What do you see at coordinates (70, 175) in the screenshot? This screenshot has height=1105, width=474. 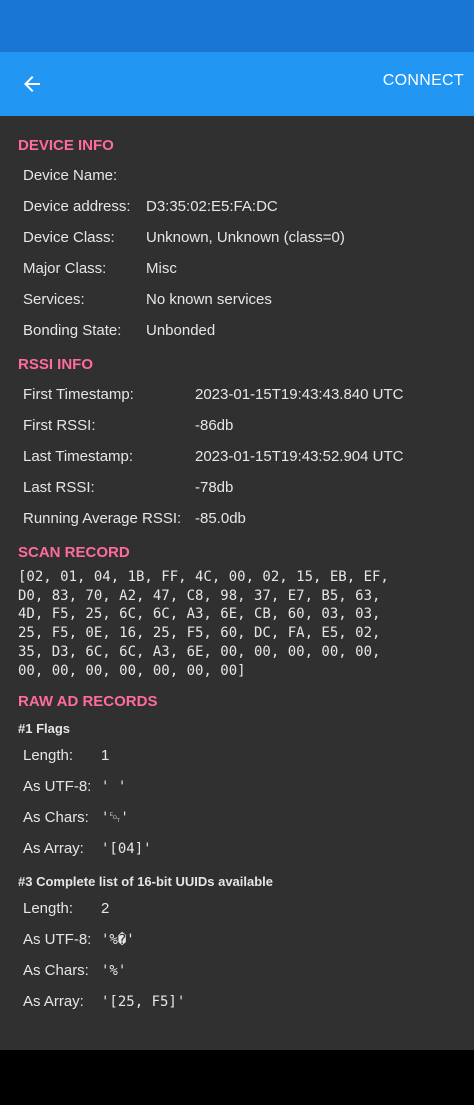 I see `info-label: Device Name:` at bounding box center [70, 175].